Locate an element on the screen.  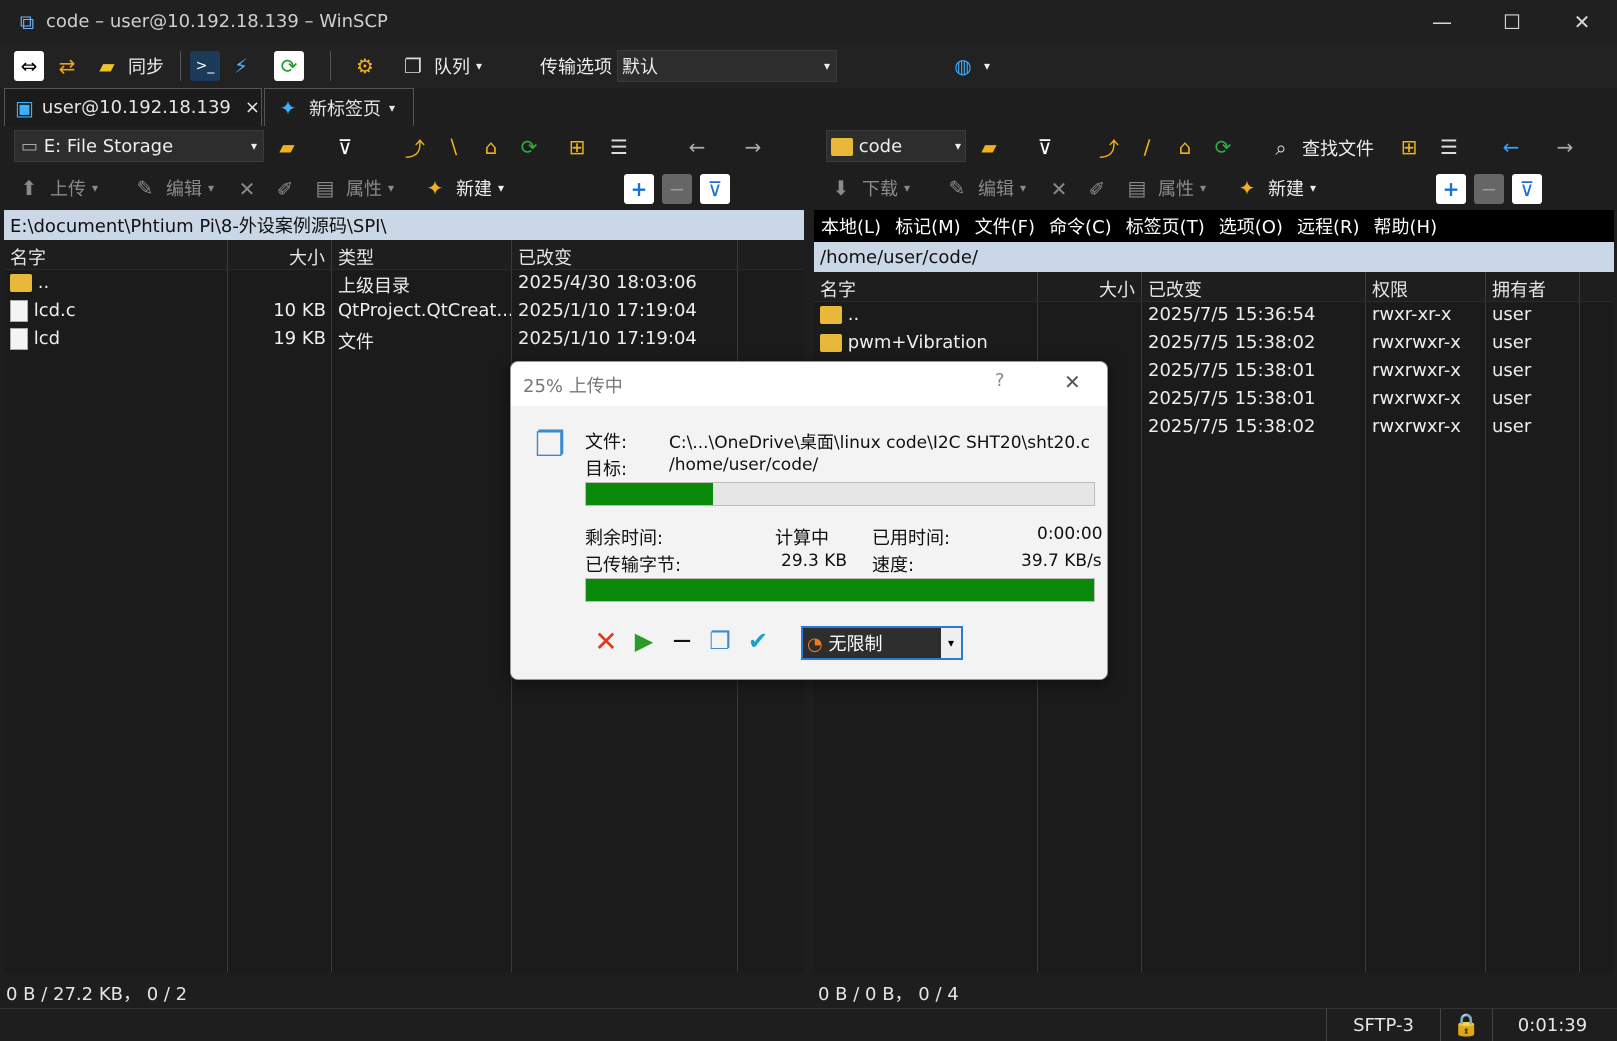
chevron-down-icon: ▾ is located at coordinates (1313, 188).